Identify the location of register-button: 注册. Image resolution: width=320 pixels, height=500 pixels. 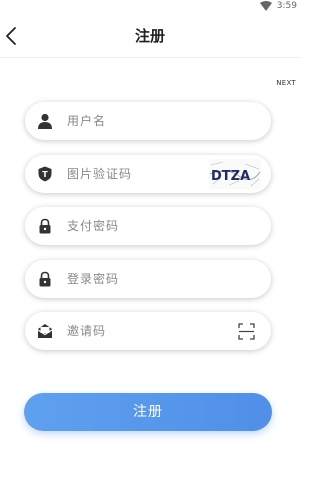
(148, 412).